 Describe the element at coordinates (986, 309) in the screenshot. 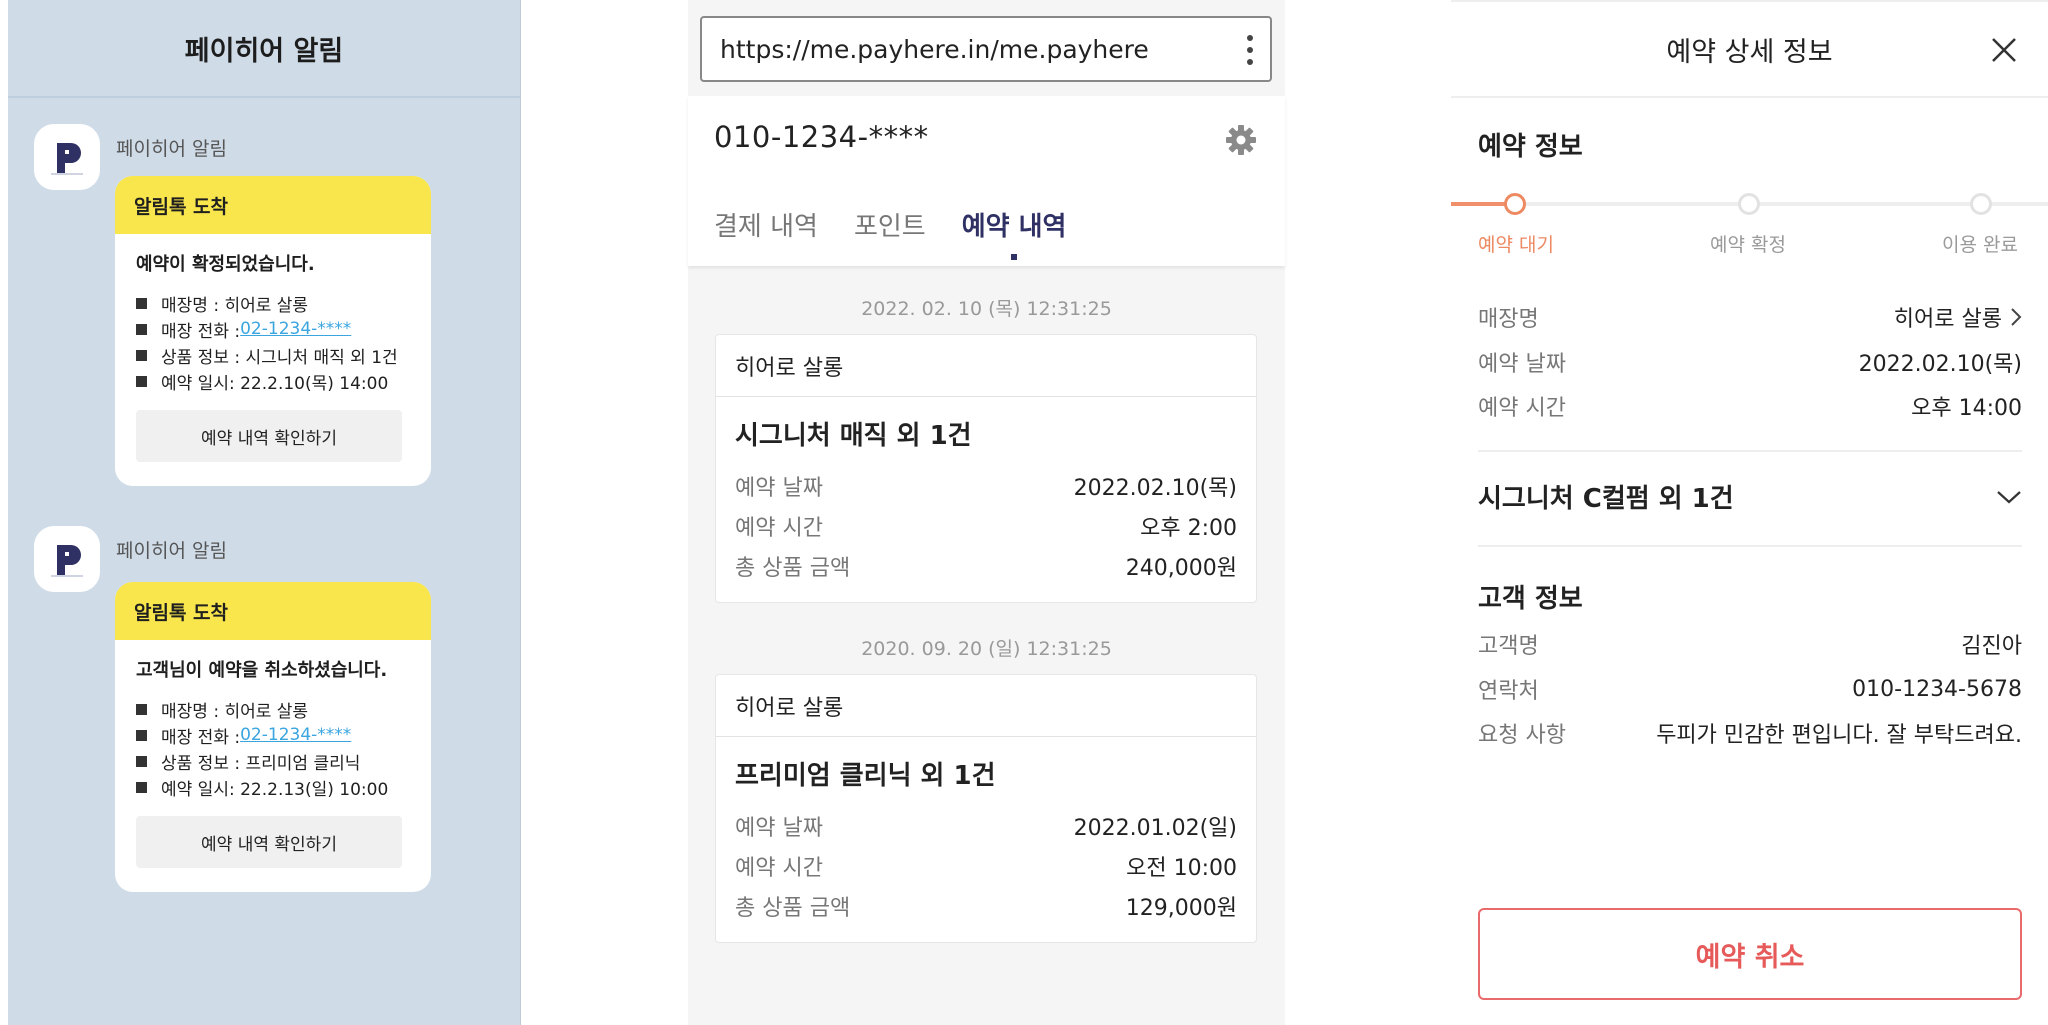

I see `reservation-timestamp: 2022. 02. 10 (목) 12:31:25` at that location.